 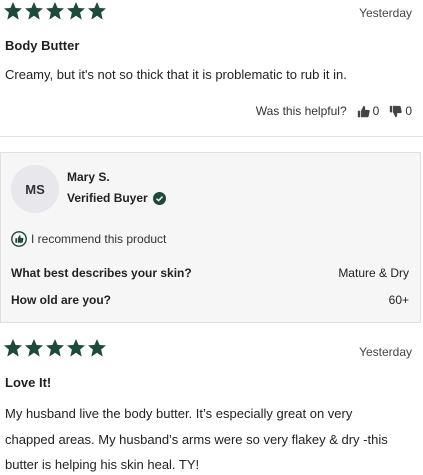 I want to click on helpful-vote: Was this helpful? 0 0, so click(x=334, y=111).